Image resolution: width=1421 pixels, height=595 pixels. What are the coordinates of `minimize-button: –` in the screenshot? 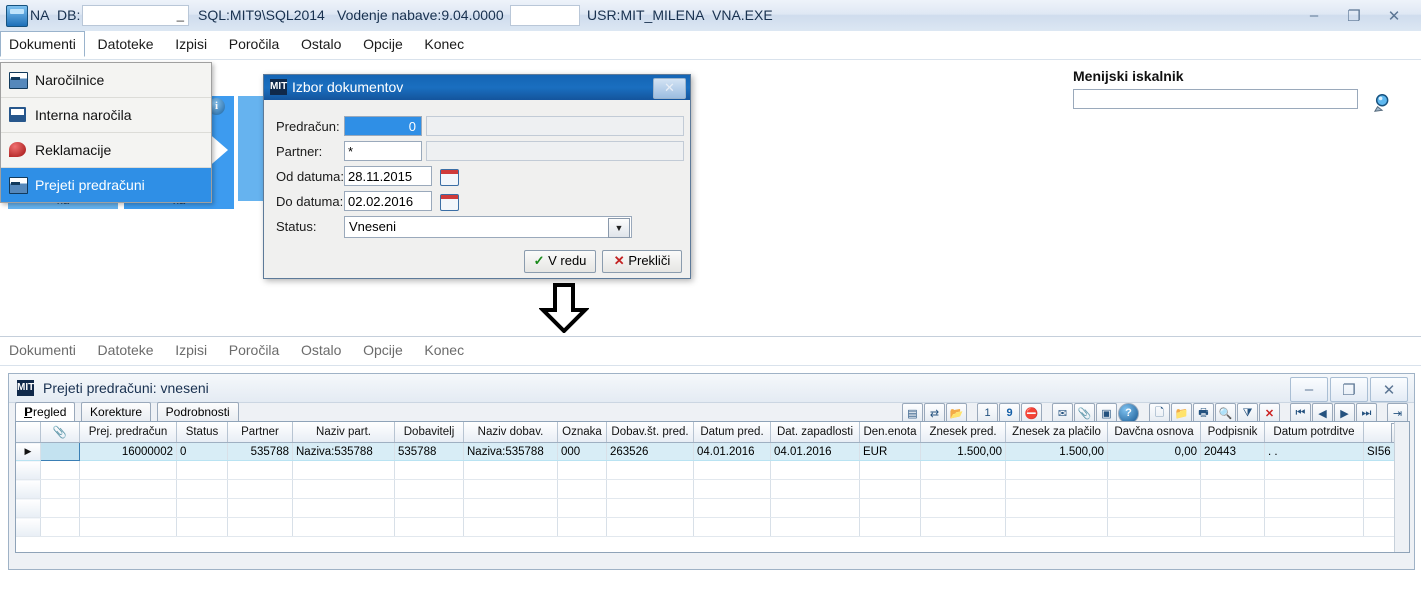 It's located at (1314, 15).